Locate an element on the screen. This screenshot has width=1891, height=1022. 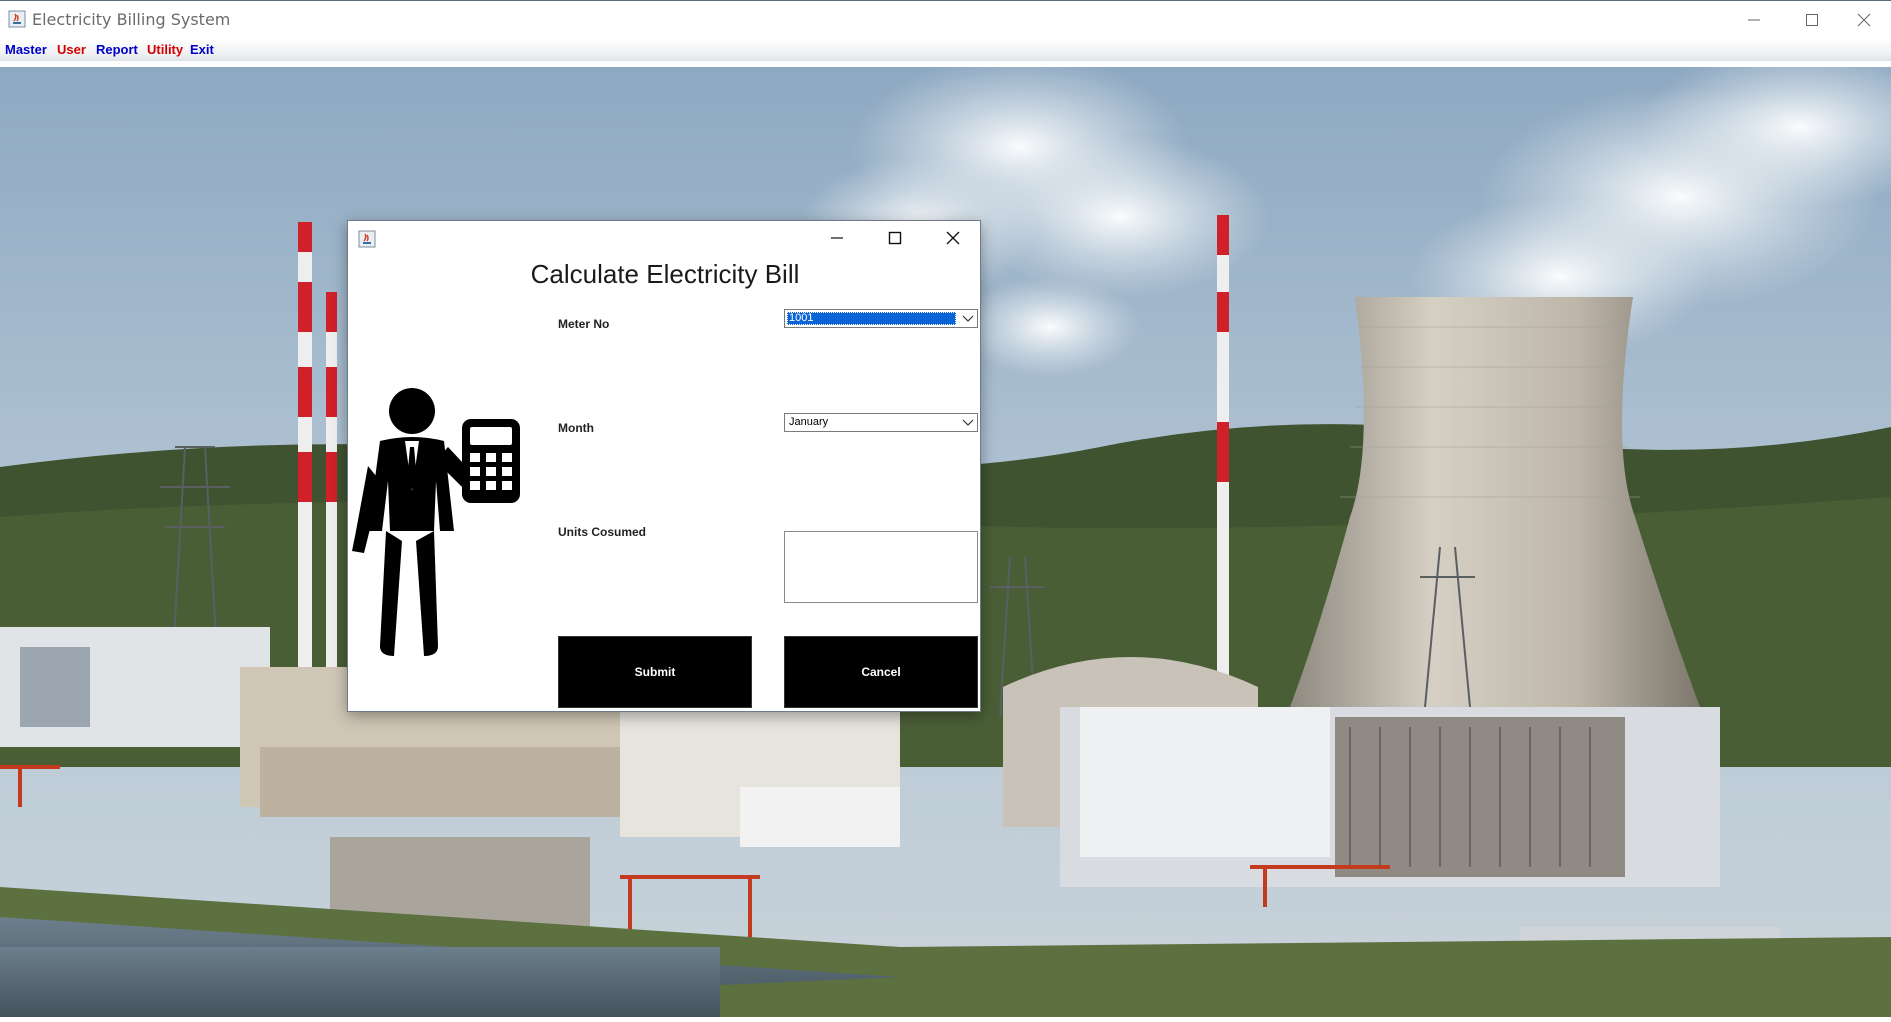
cancel-button: Cancel is located at coordinates (881, 672).